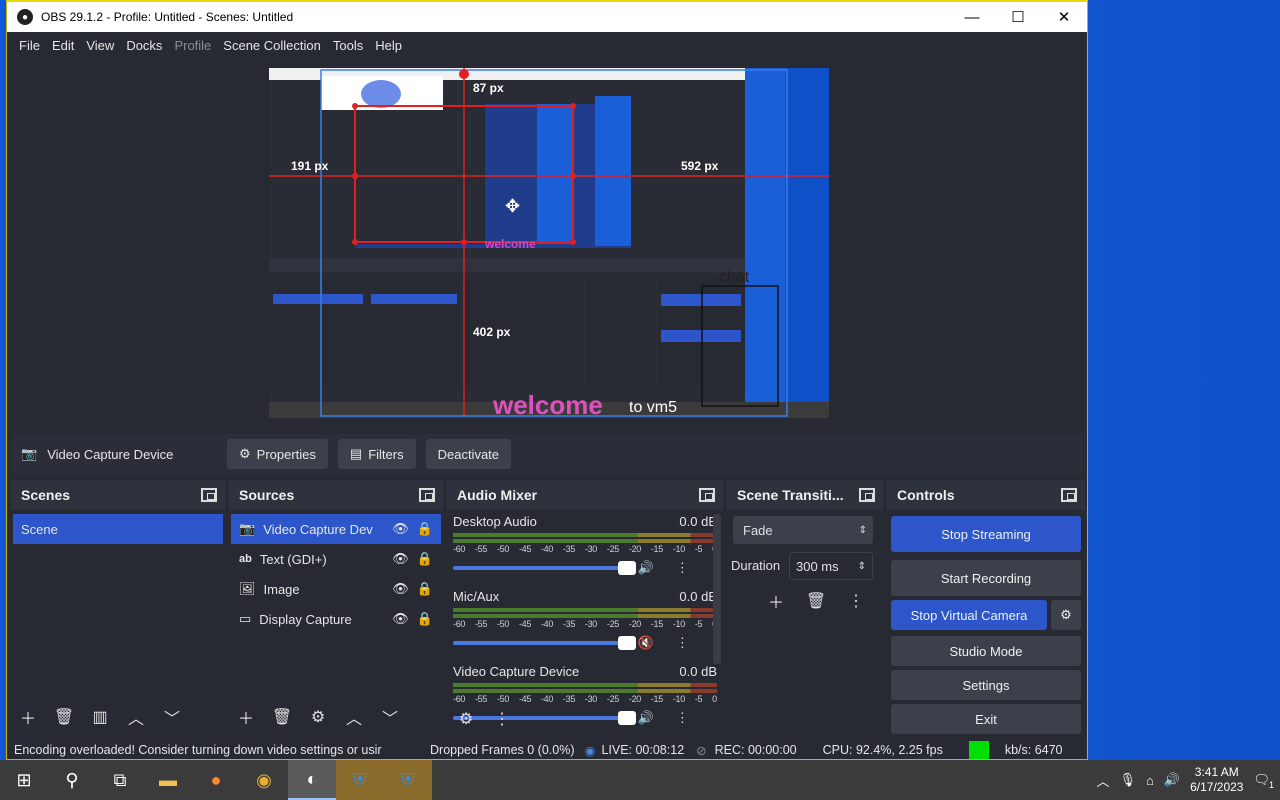 The width and height of the screenshot is (1280, 800). I want to click on firefox-icon: ●, so click(216, 780).